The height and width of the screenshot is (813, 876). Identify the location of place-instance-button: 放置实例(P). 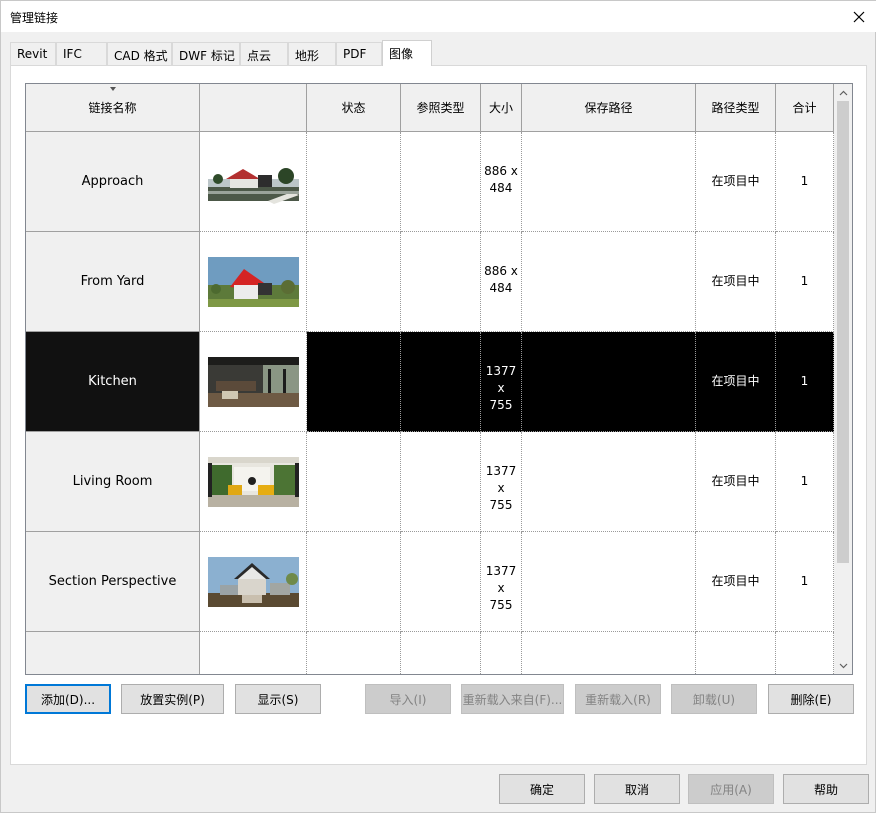
(172, 699).